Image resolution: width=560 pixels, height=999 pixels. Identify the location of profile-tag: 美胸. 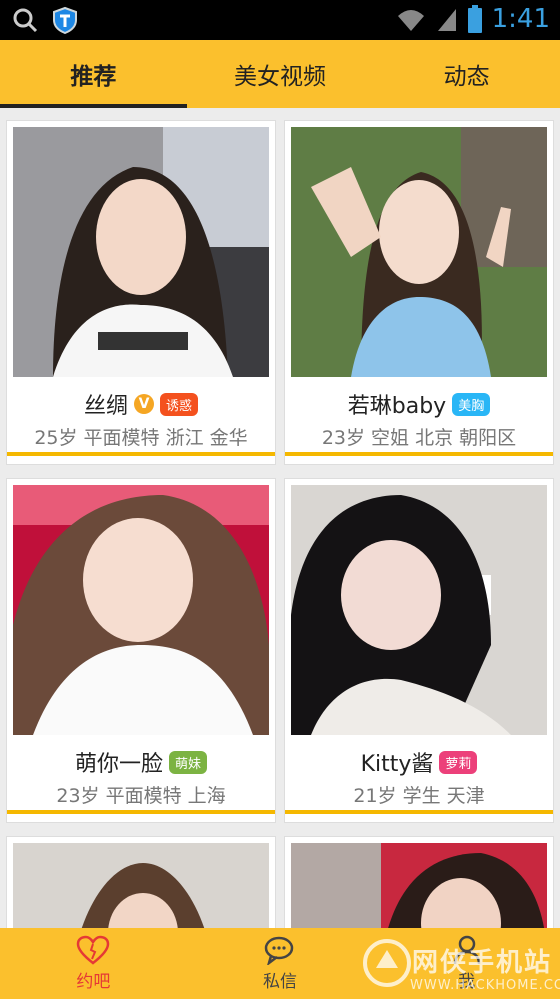
(471, 404).